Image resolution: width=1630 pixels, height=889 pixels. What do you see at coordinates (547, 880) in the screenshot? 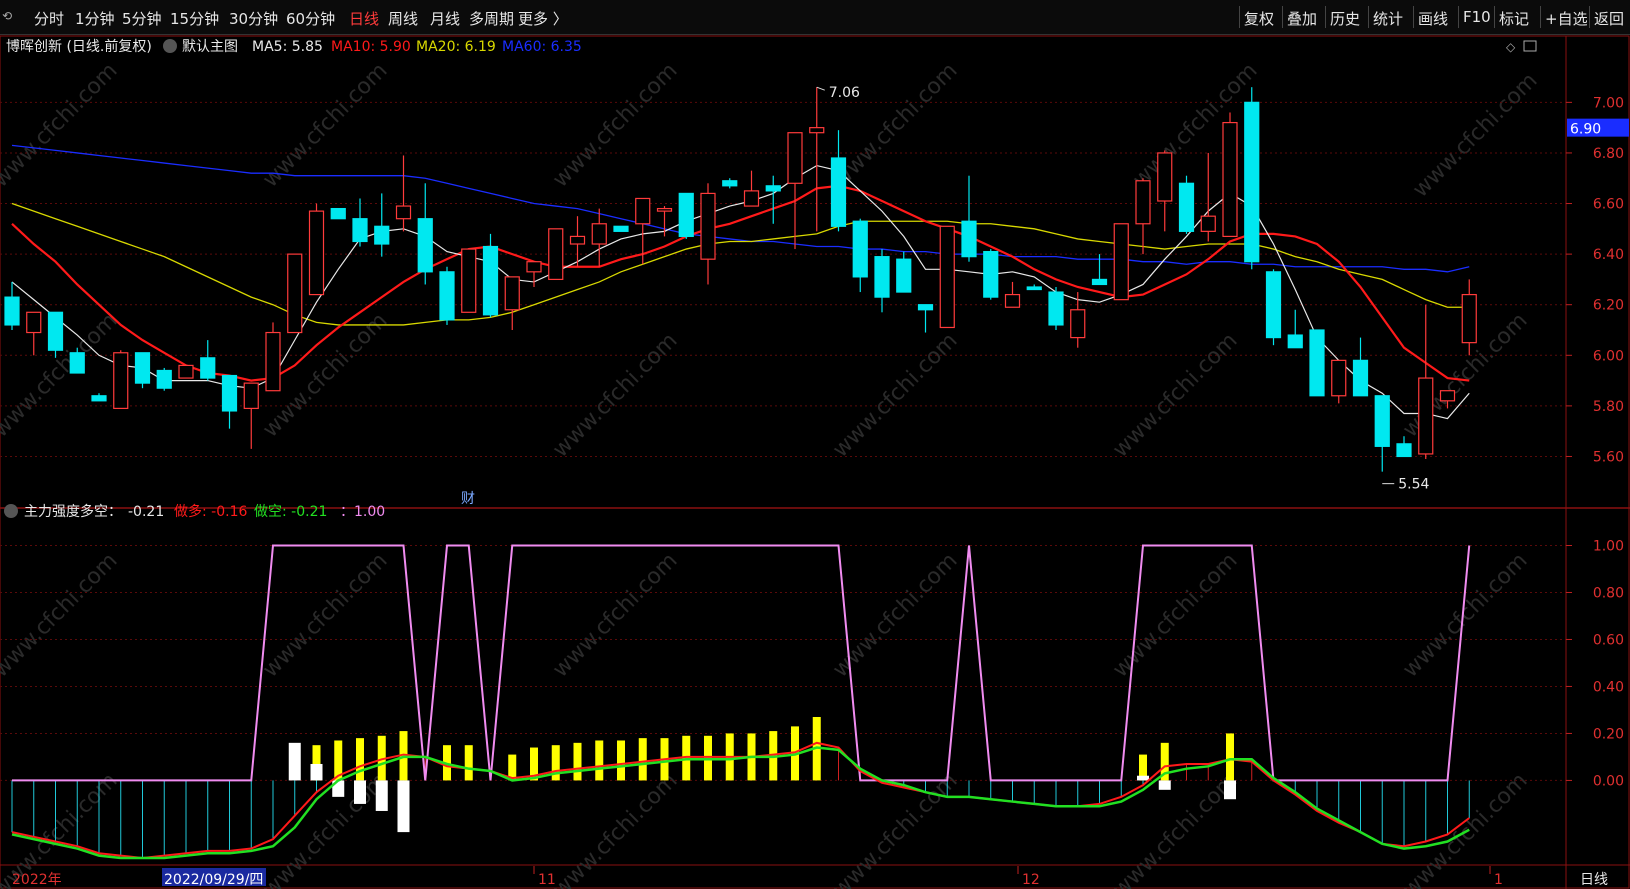
I see `date-label-m11: 11` at bounding box center [547, 880].